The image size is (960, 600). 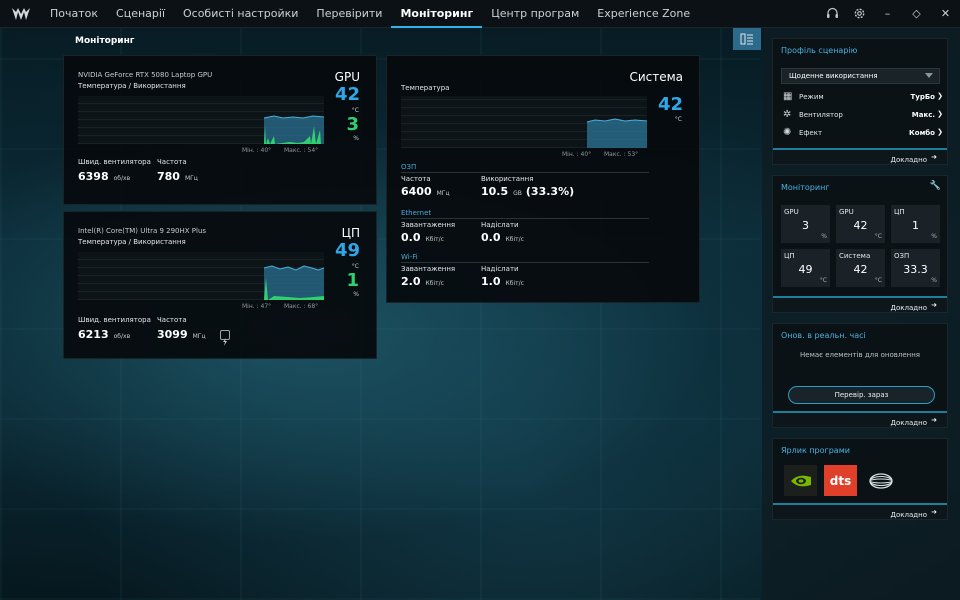 I want to click on sidebar-toggle-button, so click(x=747, y=39).